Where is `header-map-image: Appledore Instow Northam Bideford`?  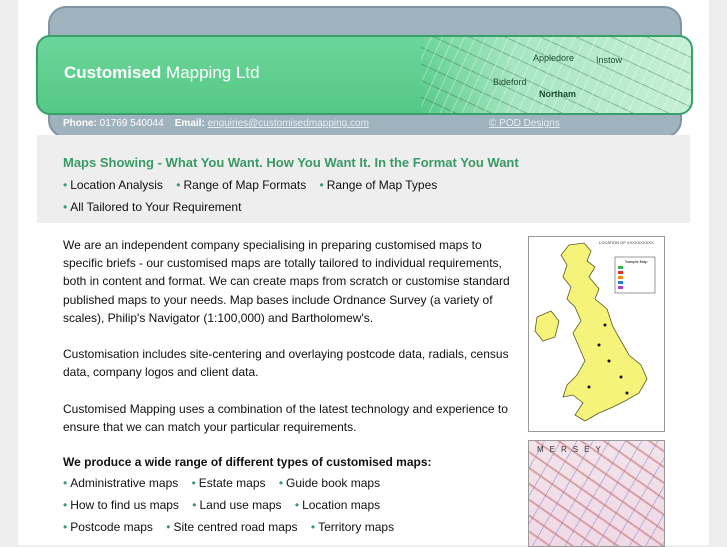 header-map-image: Appledore Instow Northam Bideford is located at coordinates (556, 75).